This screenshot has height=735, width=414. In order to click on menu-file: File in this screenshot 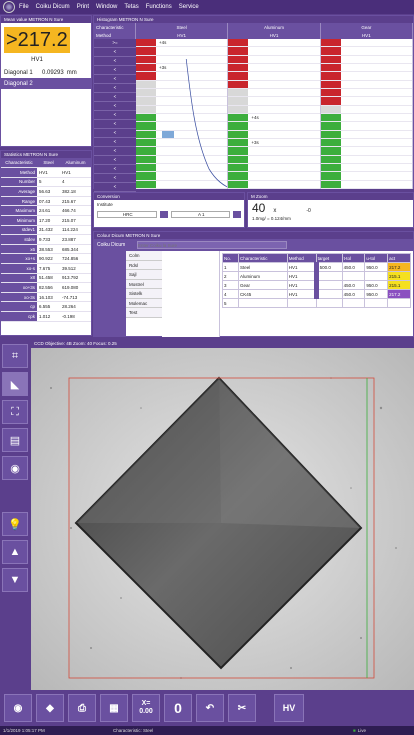, I will do `click(24, 7)`.